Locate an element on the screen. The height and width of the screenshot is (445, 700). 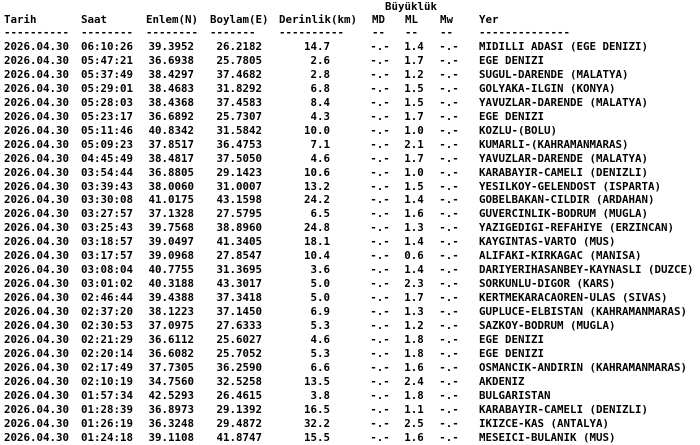
cell-longitude: 41.8747 is located at coordinates (239, 437).